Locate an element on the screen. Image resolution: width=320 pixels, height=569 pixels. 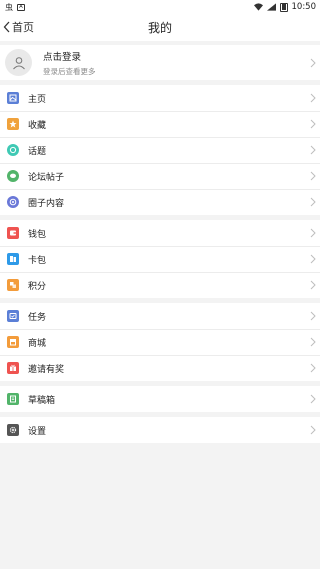
menu-item-forum-posts: 论坛帖子 is located at coordinates (160, 176).